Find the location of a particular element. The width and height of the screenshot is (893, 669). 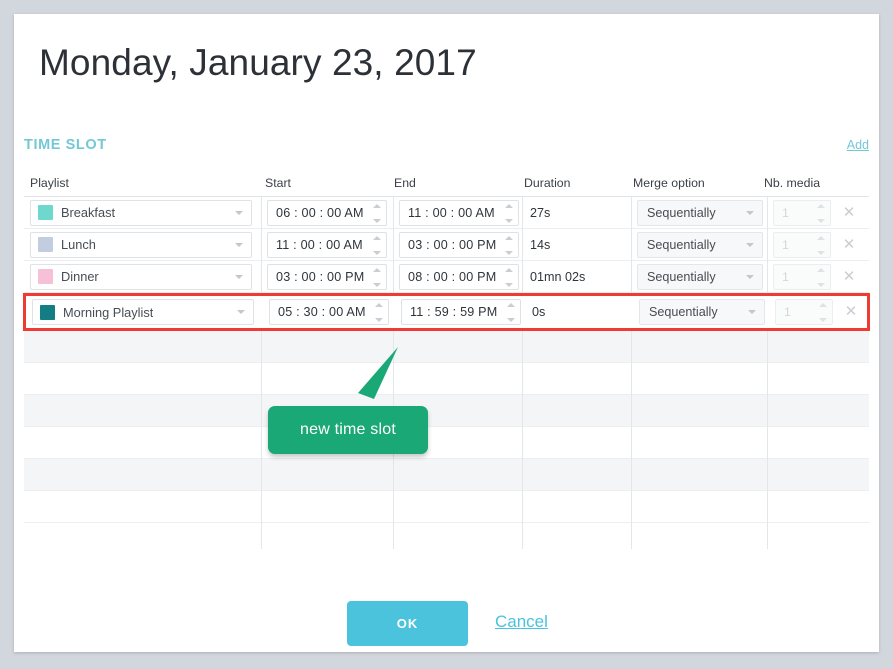

end-time-input: 11 : 59 : 59 PM is located at coordinates (461, 312).